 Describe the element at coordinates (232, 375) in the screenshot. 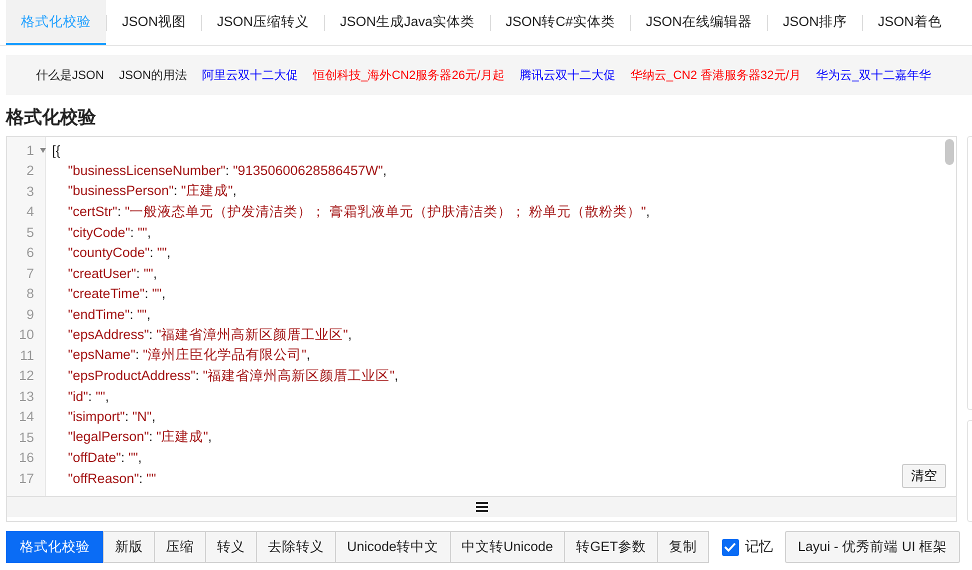

I see `code-line: "epsProductAddress": "福建省漳州高新区颜厝工业区",` at that location.